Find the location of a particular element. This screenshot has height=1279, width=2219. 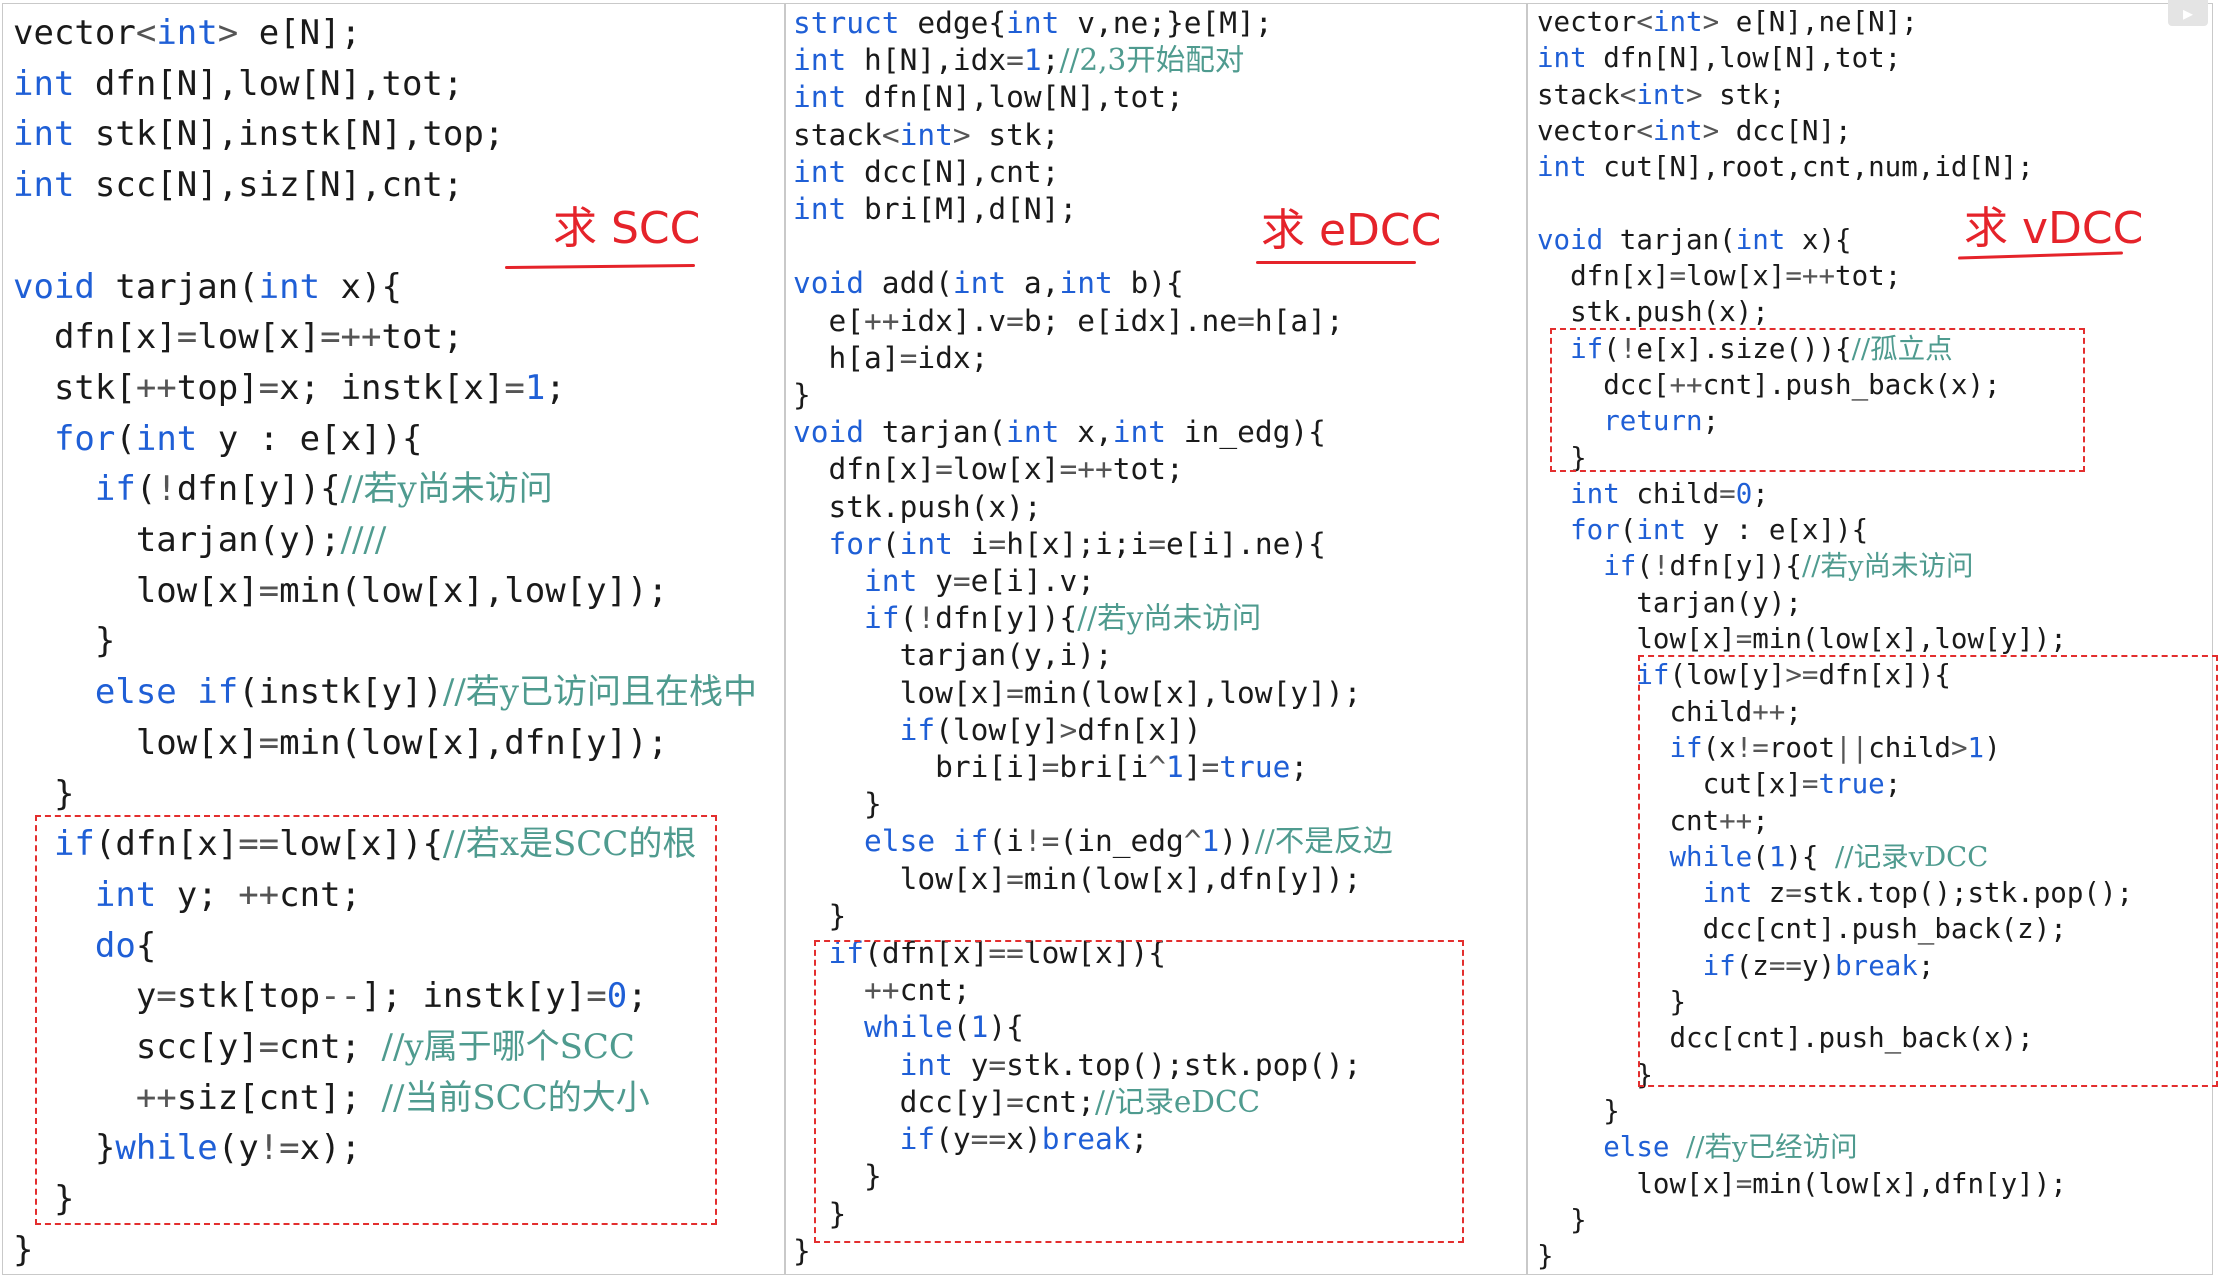

code-token: if is located at coordinates (882, 618).